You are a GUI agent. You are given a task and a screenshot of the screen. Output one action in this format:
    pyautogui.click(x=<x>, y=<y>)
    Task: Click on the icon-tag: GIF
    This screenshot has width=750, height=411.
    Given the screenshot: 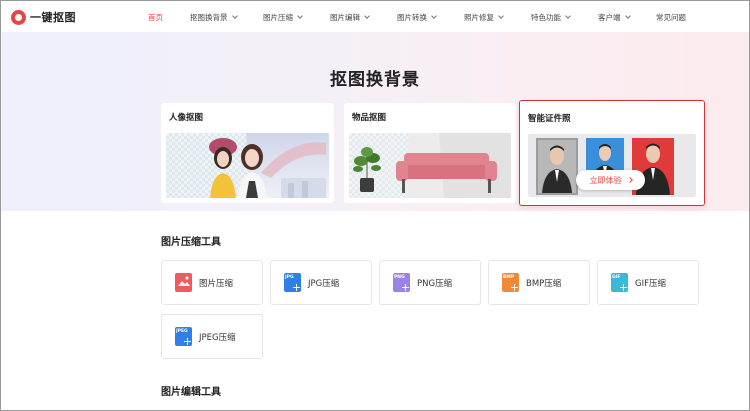 What is the action you would take?
    pyautogui.click(x=616, y=277)
    